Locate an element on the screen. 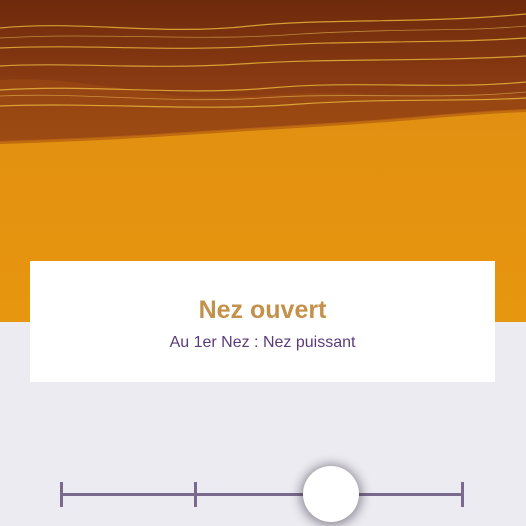 The image size is (526, 526). slider-track is located at coordinates (262, 494).